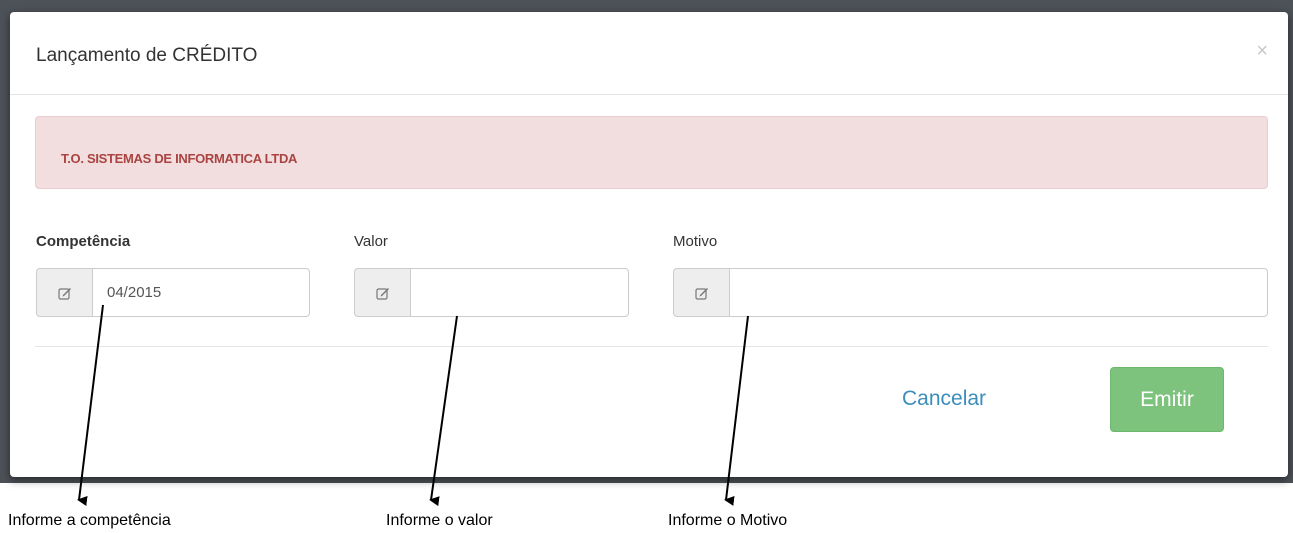 The height and width of the screenshot is (533, 1293). Describe the element at coordinates (201, 292) in the screenshot. I see `competencia-input: 04/2015` at that location.